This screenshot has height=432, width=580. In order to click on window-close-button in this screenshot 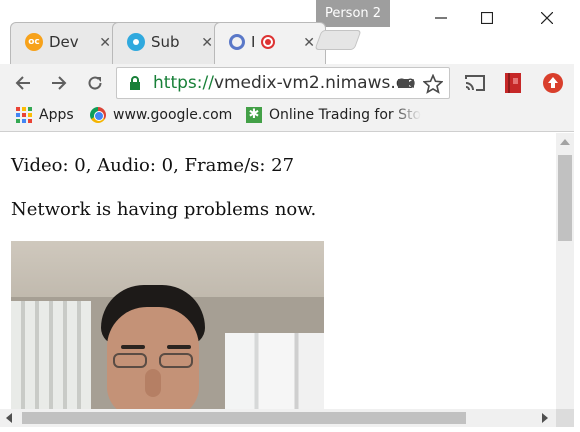, I will do `click(547, 18)`.